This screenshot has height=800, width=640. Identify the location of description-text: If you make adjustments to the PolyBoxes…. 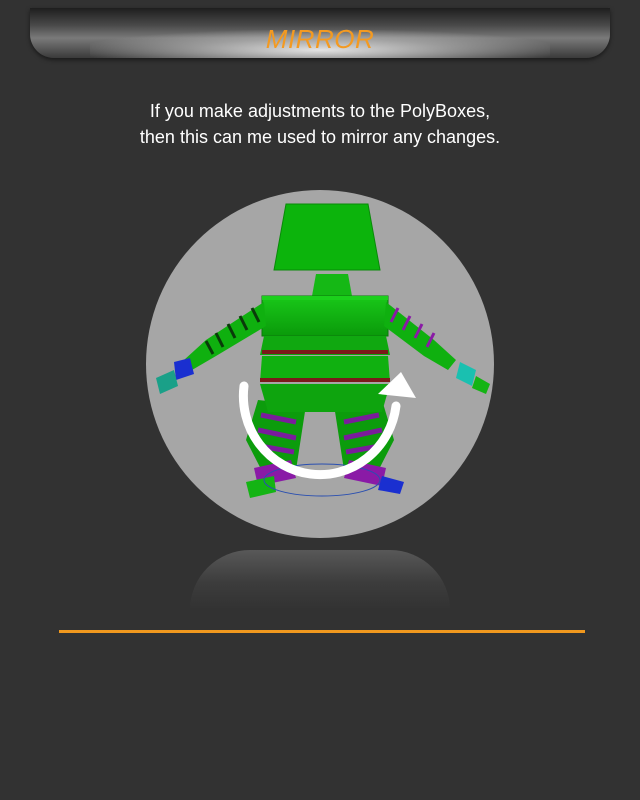
(320, 124).